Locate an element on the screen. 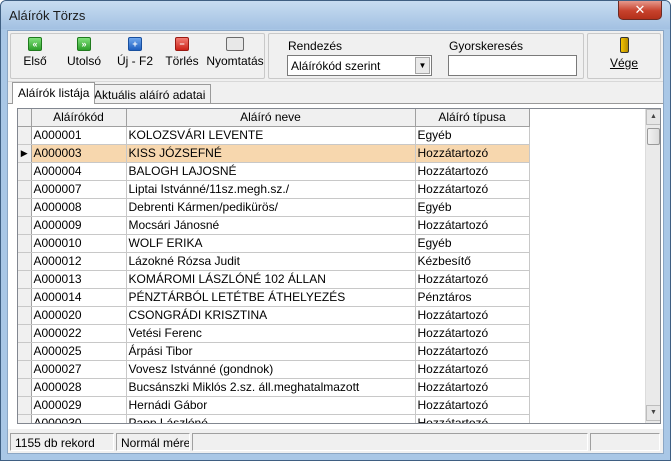 The image size is (671, 461). table-row: A000010 WOLF ERIKA Egyéb is located at coordinates (274, 243).